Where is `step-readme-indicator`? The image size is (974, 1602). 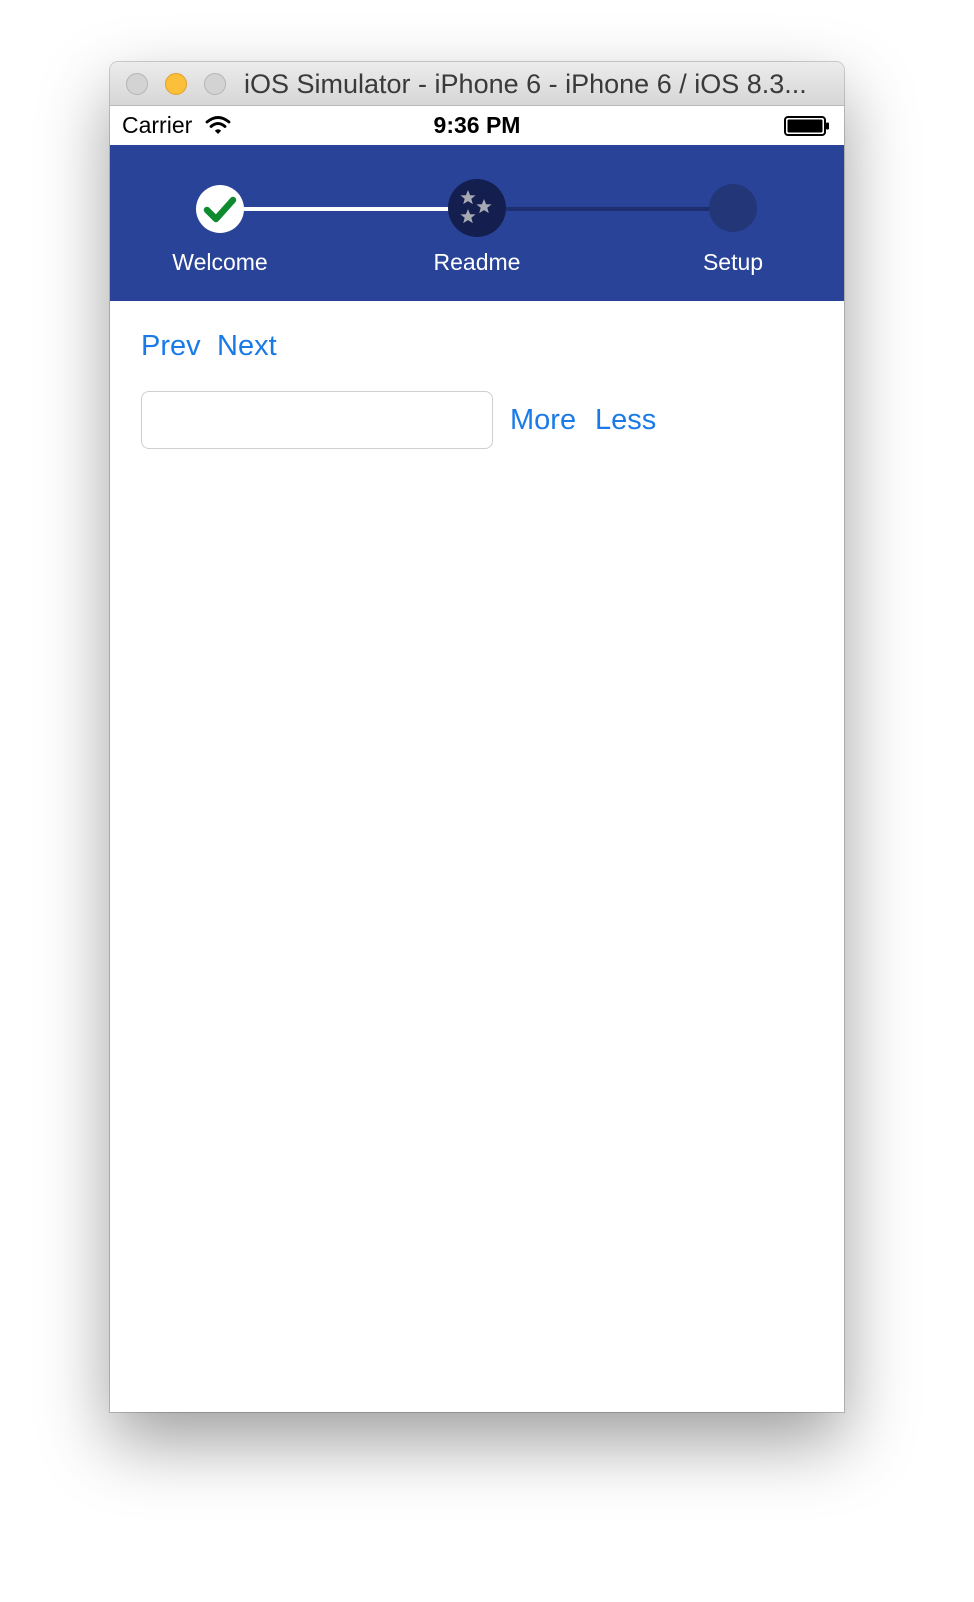
step-readme-indicator is located at coordinates (477, 208).